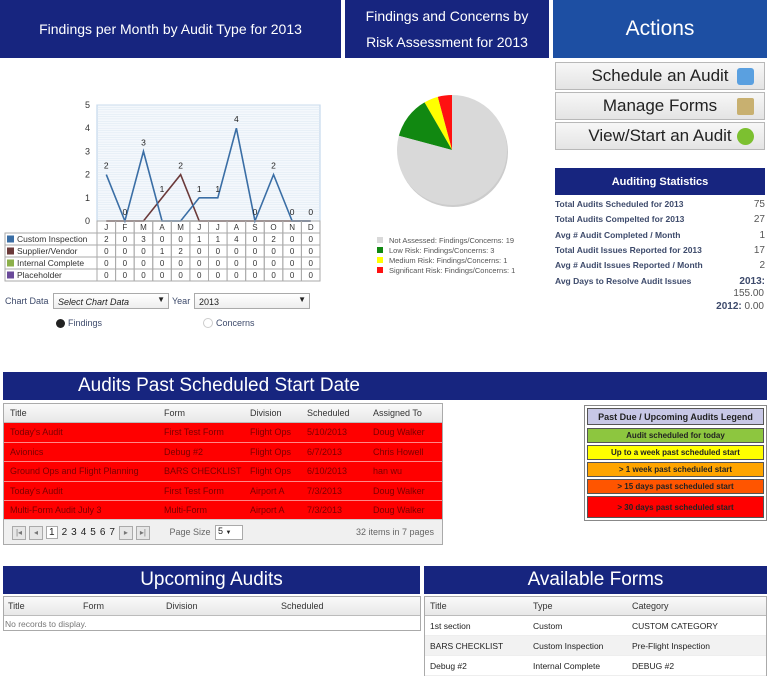  I want to click on risk-pie-chart, so click(452, 151).